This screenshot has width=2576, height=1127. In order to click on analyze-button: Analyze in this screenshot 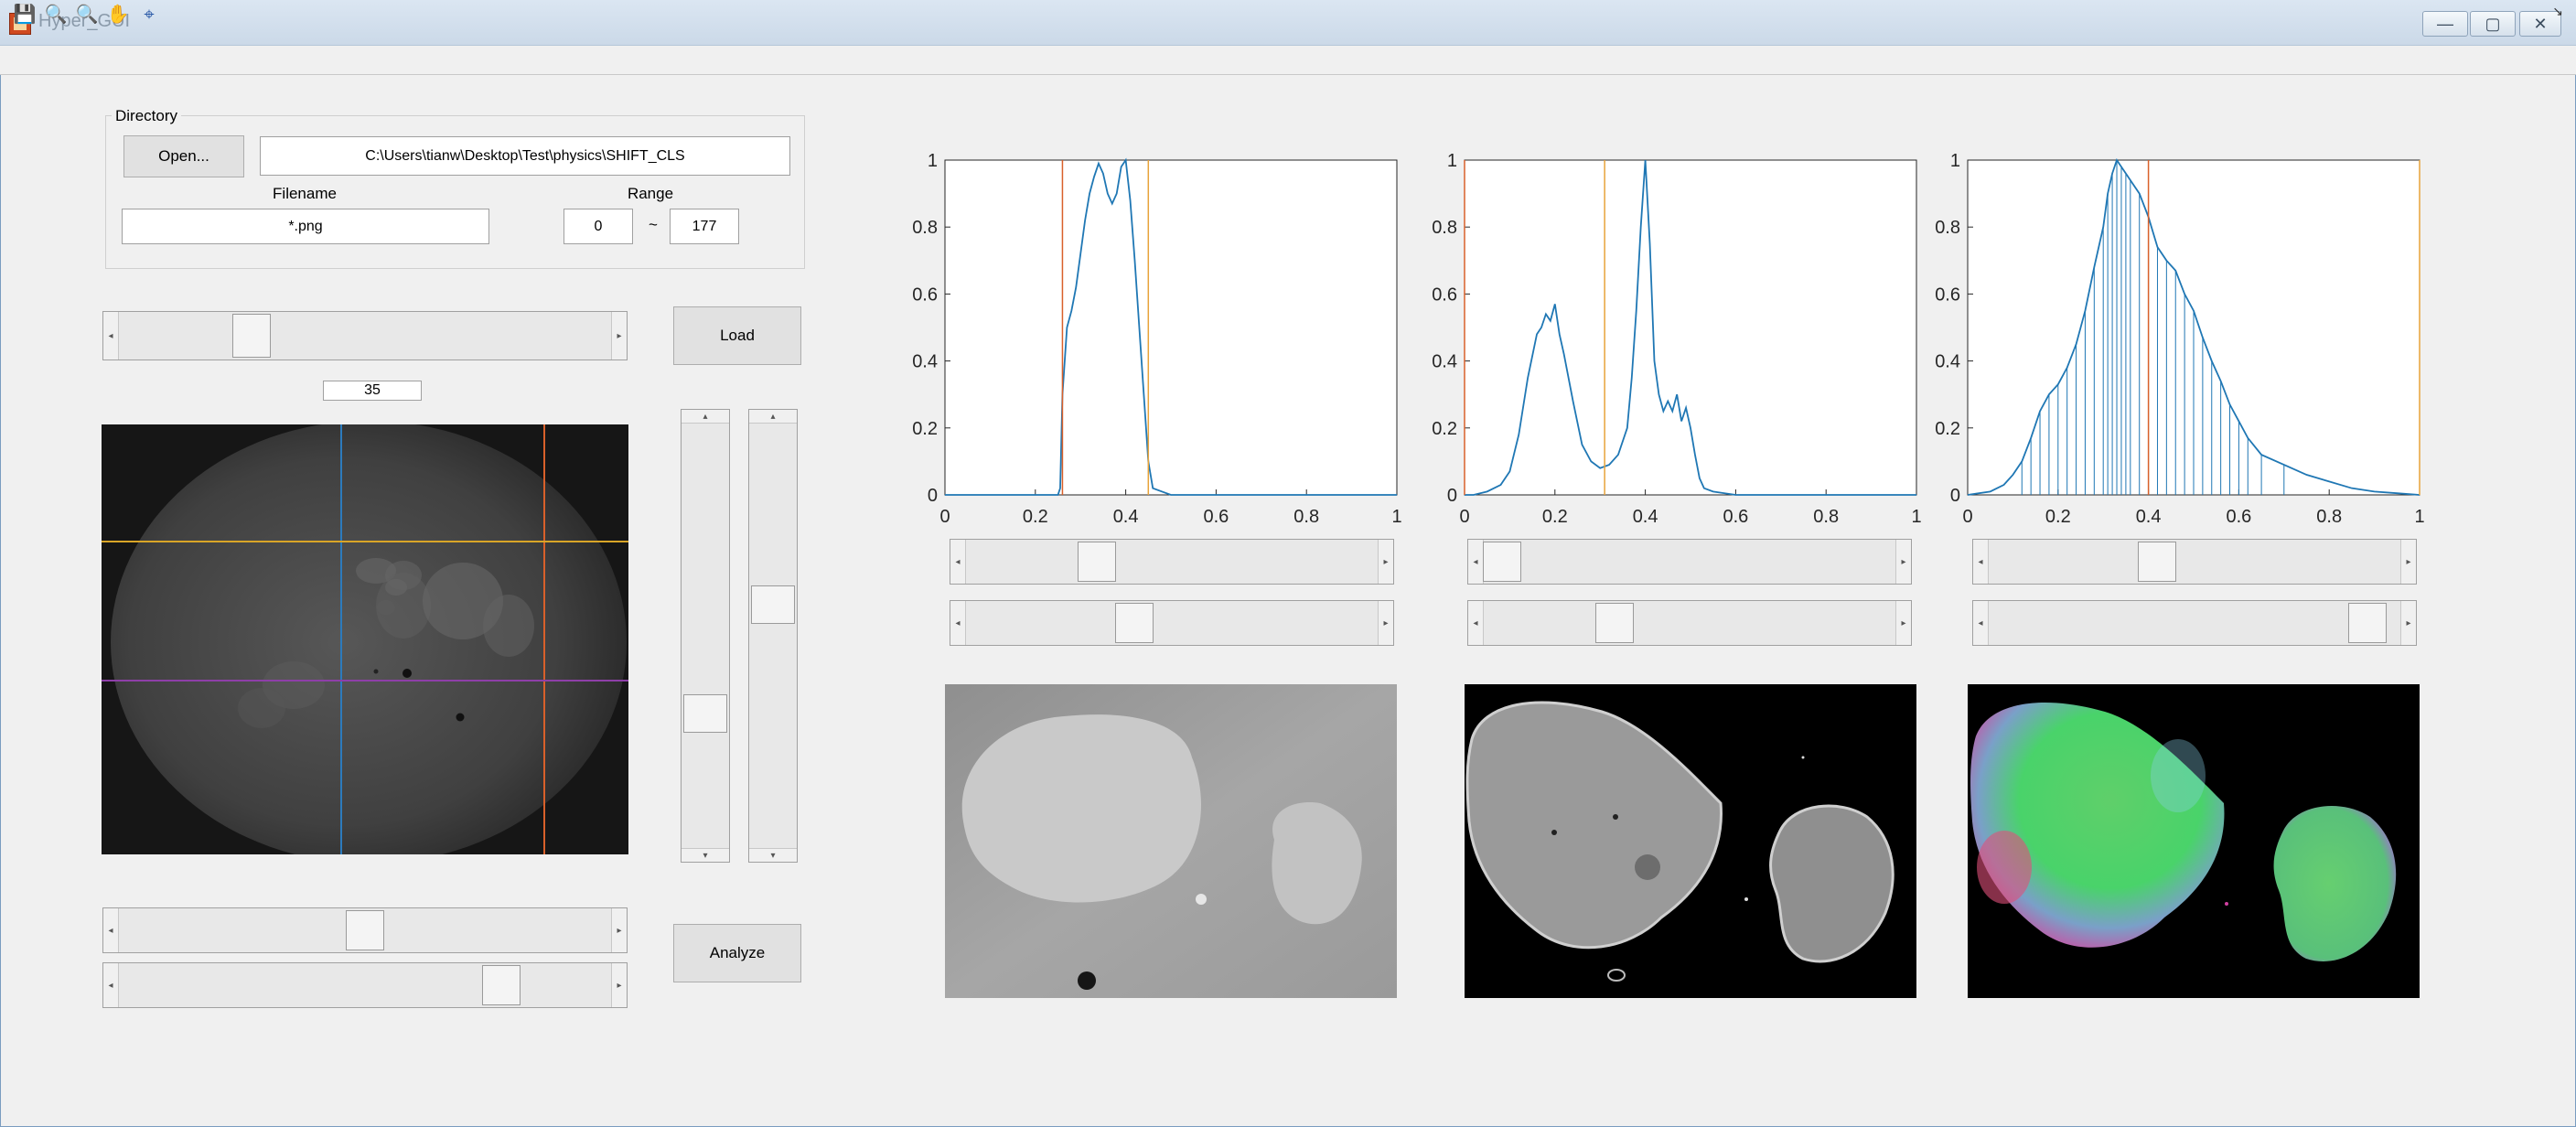, I will do `click(737, 953)`.